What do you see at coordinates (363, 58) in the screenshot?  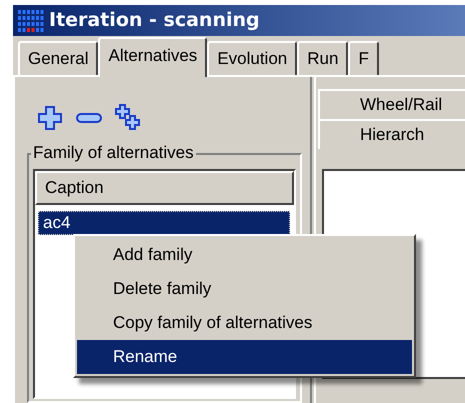 I see `tab: F` at bounding box center [363, 58].